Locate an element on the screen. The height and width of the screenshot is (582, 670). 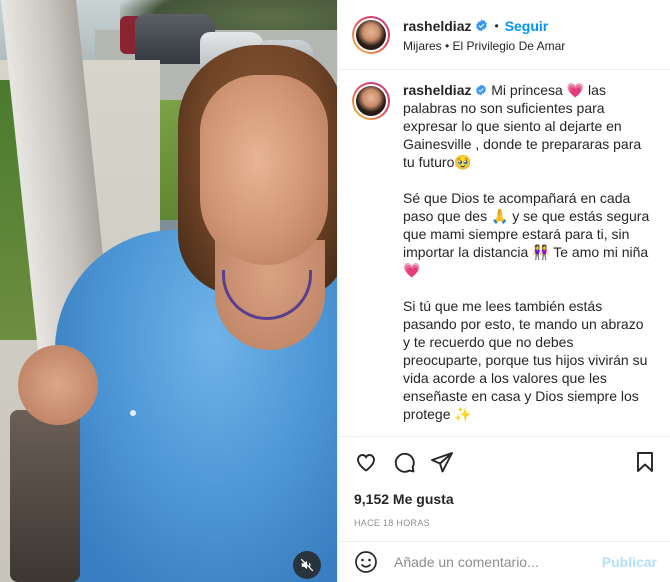
speaker-muted-icon is located at coordinates (307, 565).